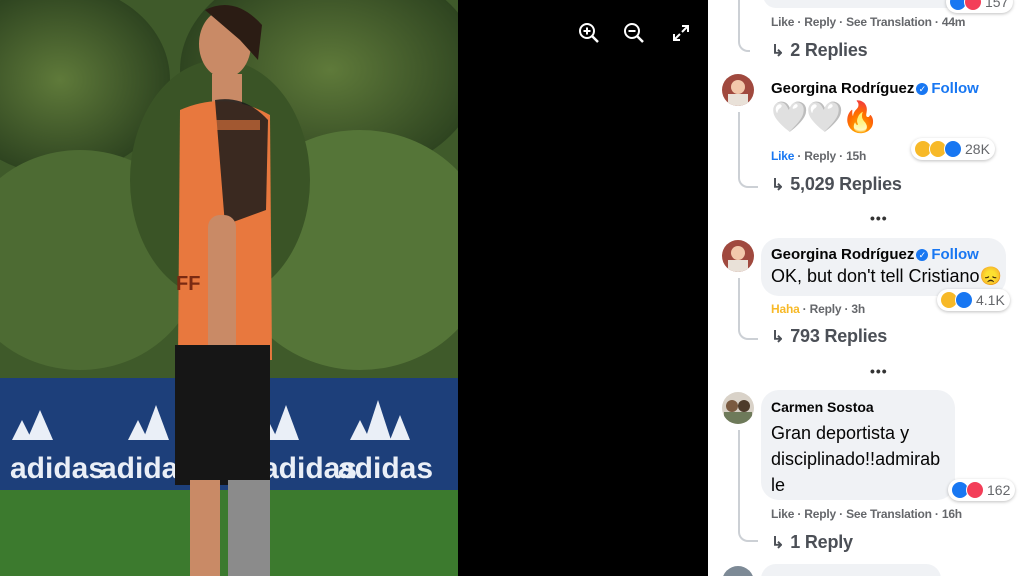 The width and height of the screenshot is (1024, 576). Describe the element at coordinates (822, 407) in the screenshot. I see `comment-author: Carmen Sostoa` at that location.